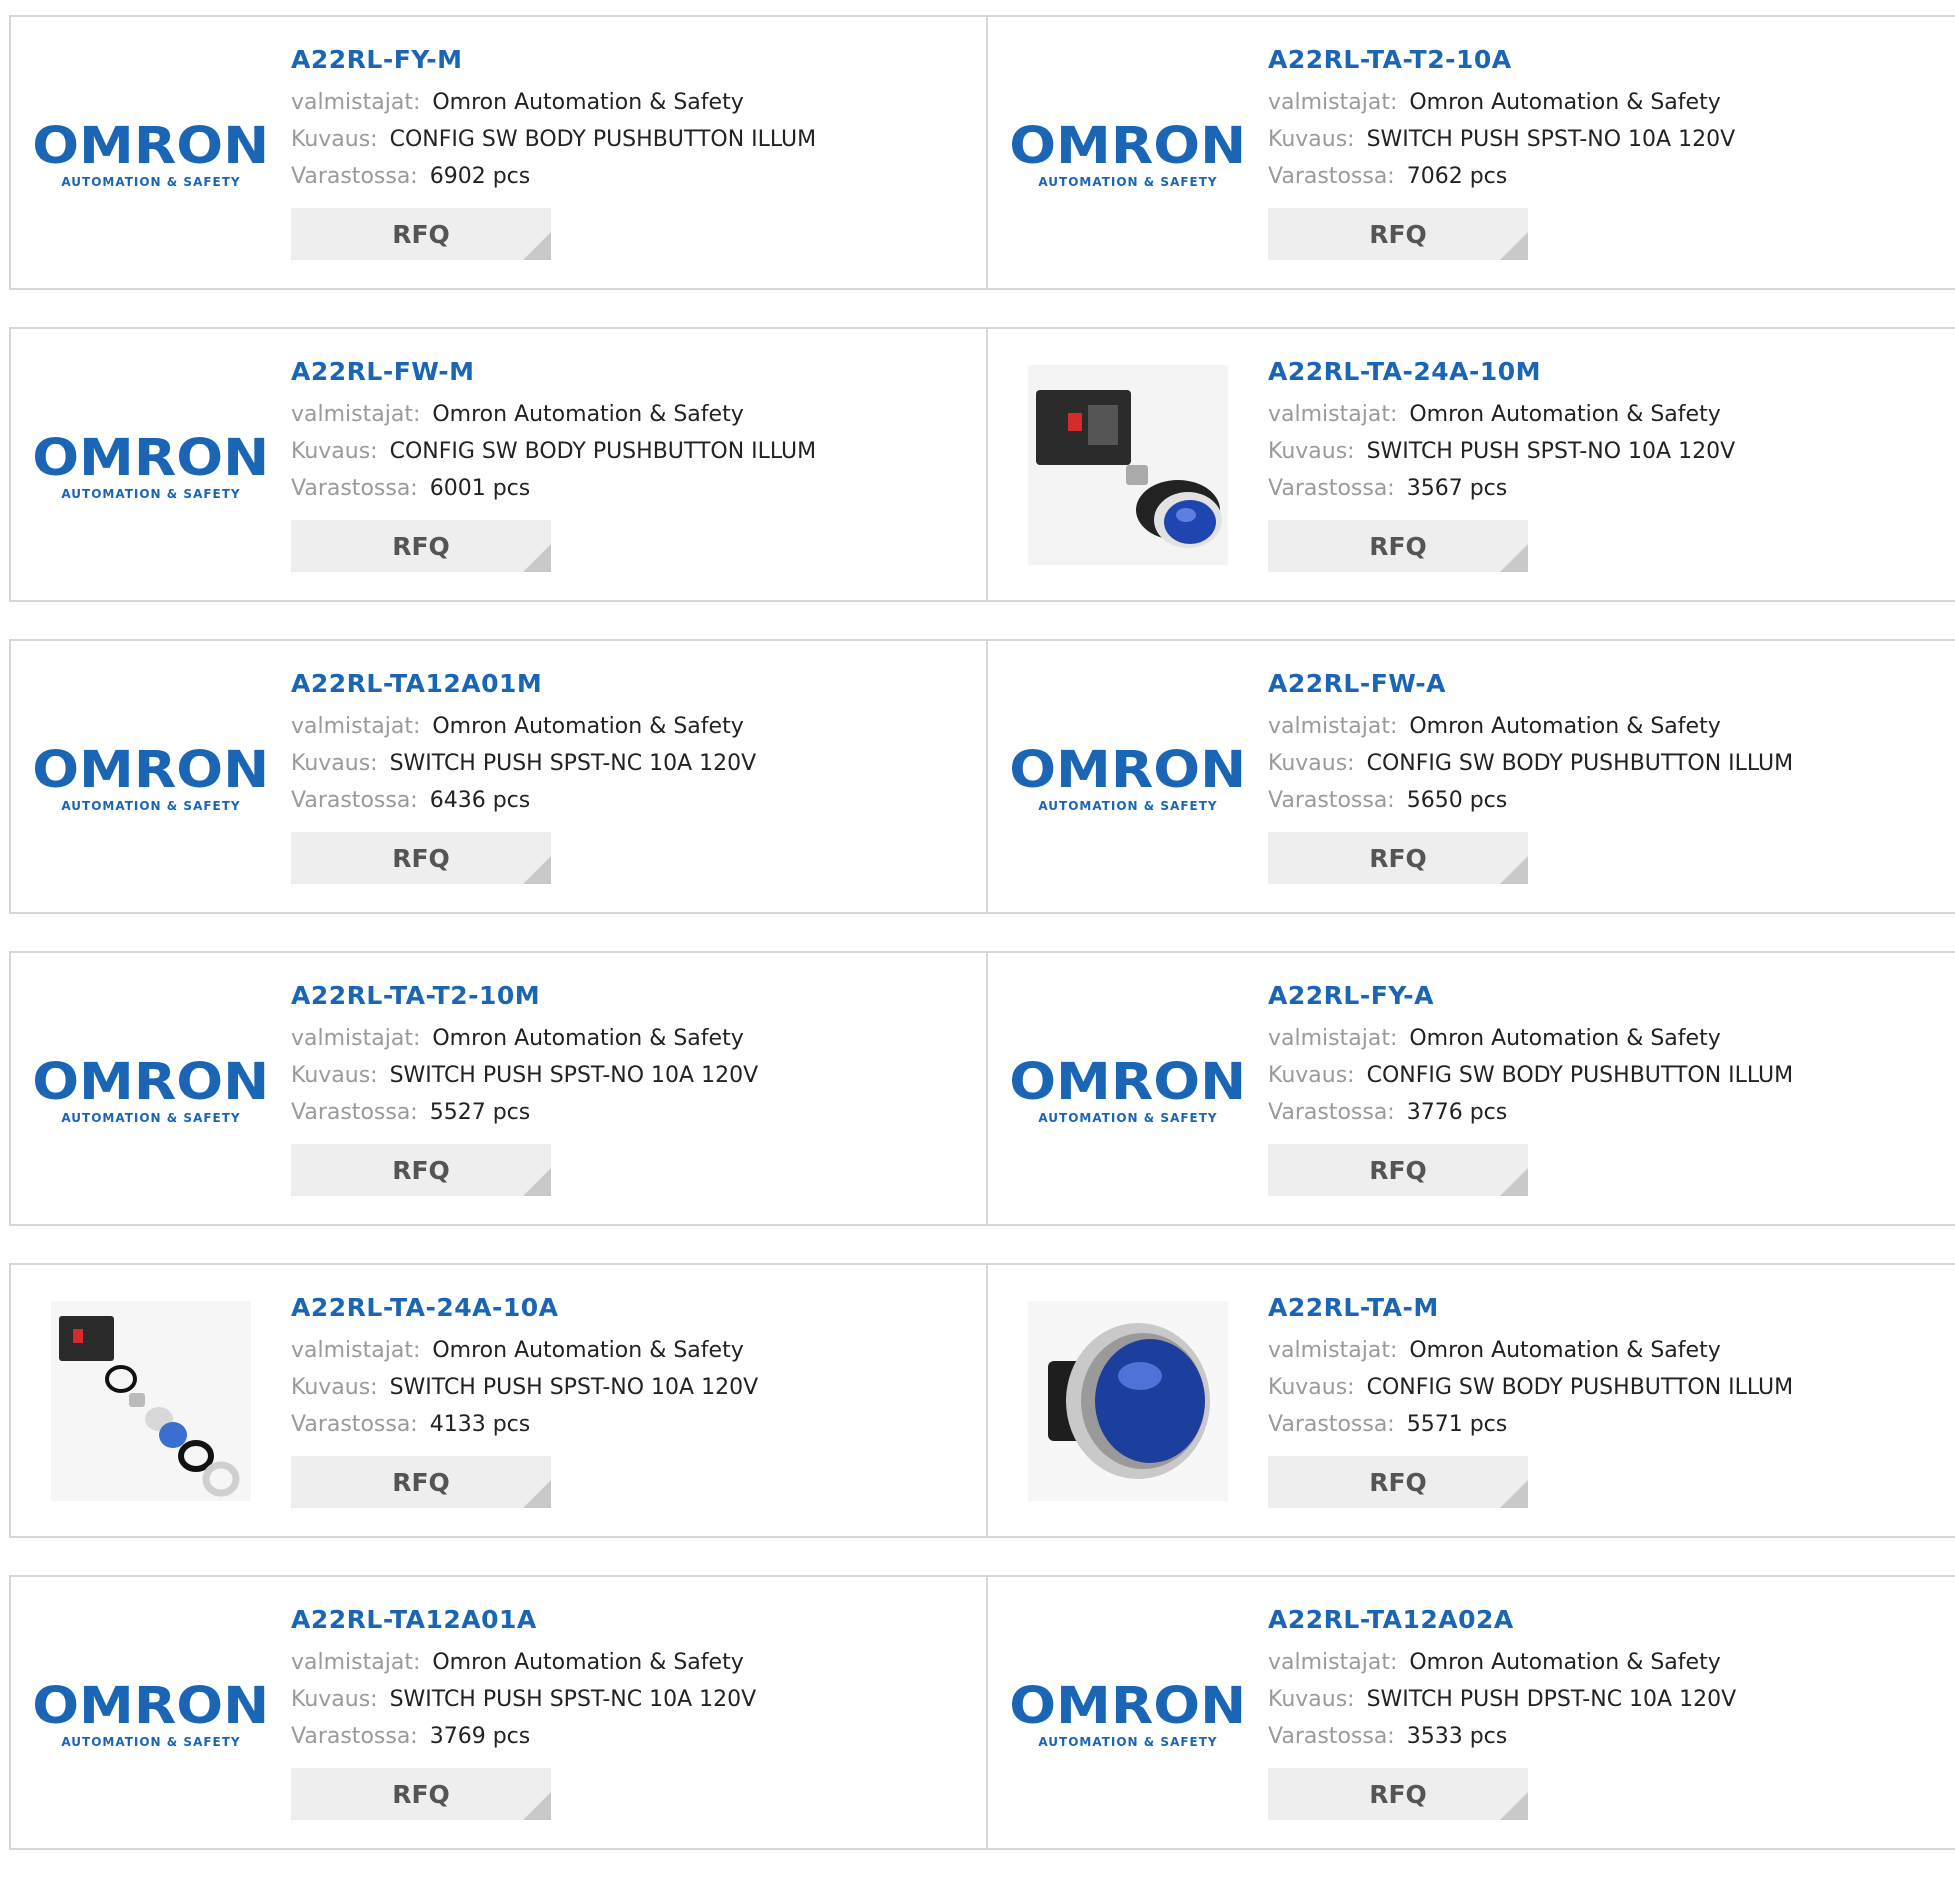 The height and width of the screenshot is (1887, 1955). I want to click on part-number-link: A22RL-TA12A02A, so click(1502, 1619).